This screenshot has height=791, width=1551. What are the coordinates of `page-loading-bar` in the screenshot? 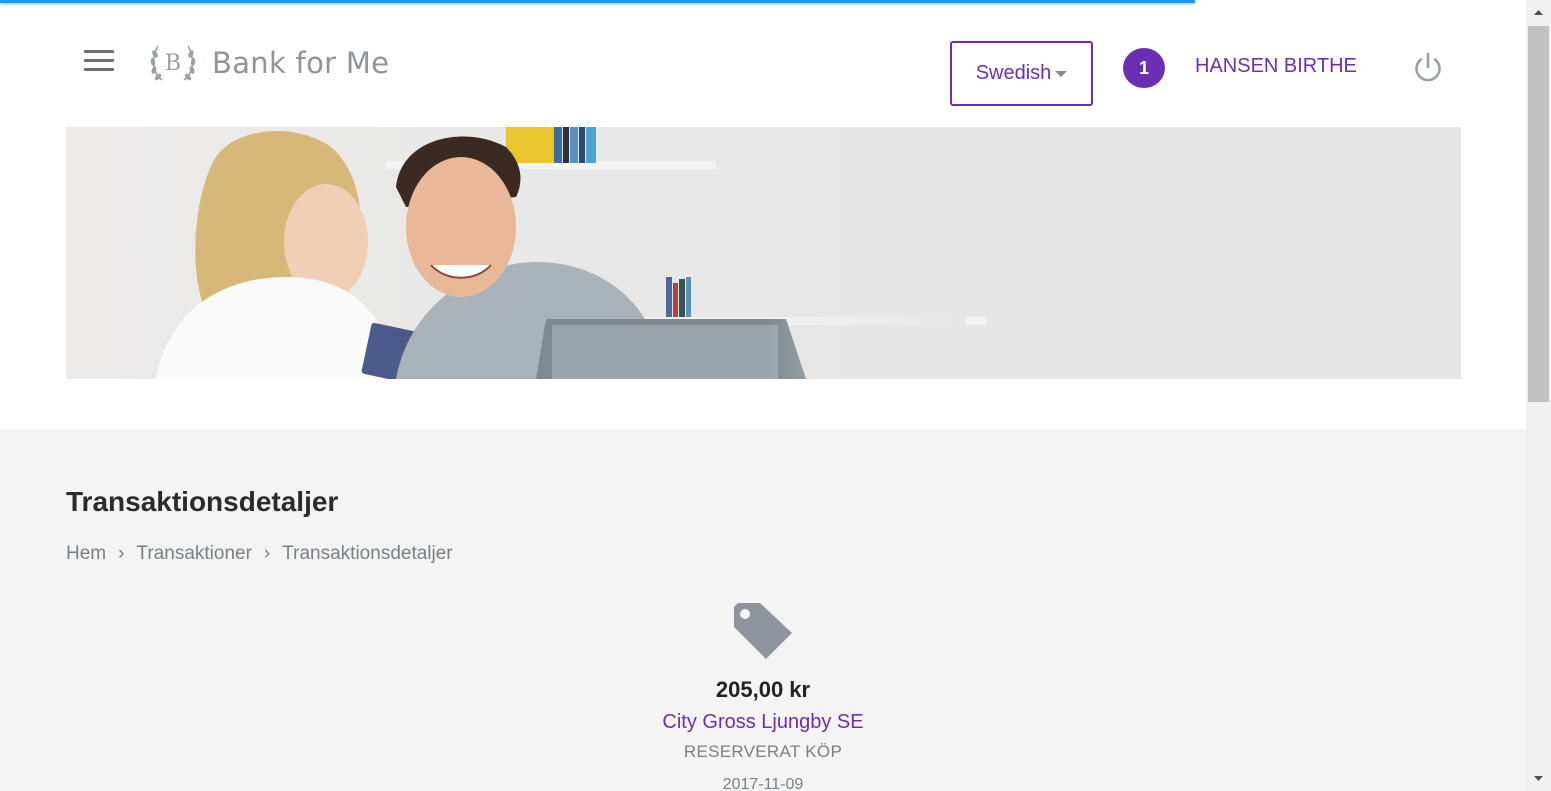 It's located at (597, 1).